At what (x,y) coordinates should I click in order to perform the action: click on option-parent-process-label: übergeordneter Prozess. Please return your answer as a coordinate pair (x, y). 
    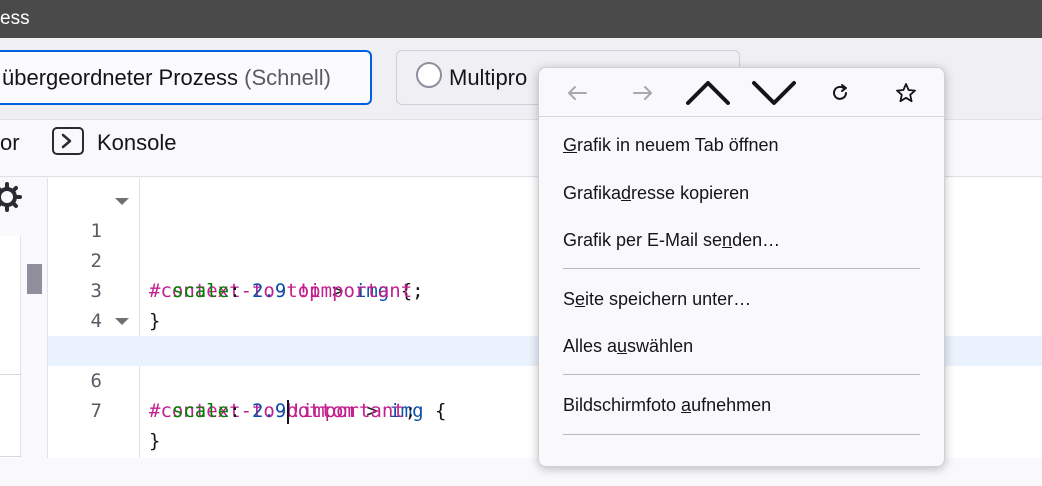
    Looking at the image, I should click on (120, 77).